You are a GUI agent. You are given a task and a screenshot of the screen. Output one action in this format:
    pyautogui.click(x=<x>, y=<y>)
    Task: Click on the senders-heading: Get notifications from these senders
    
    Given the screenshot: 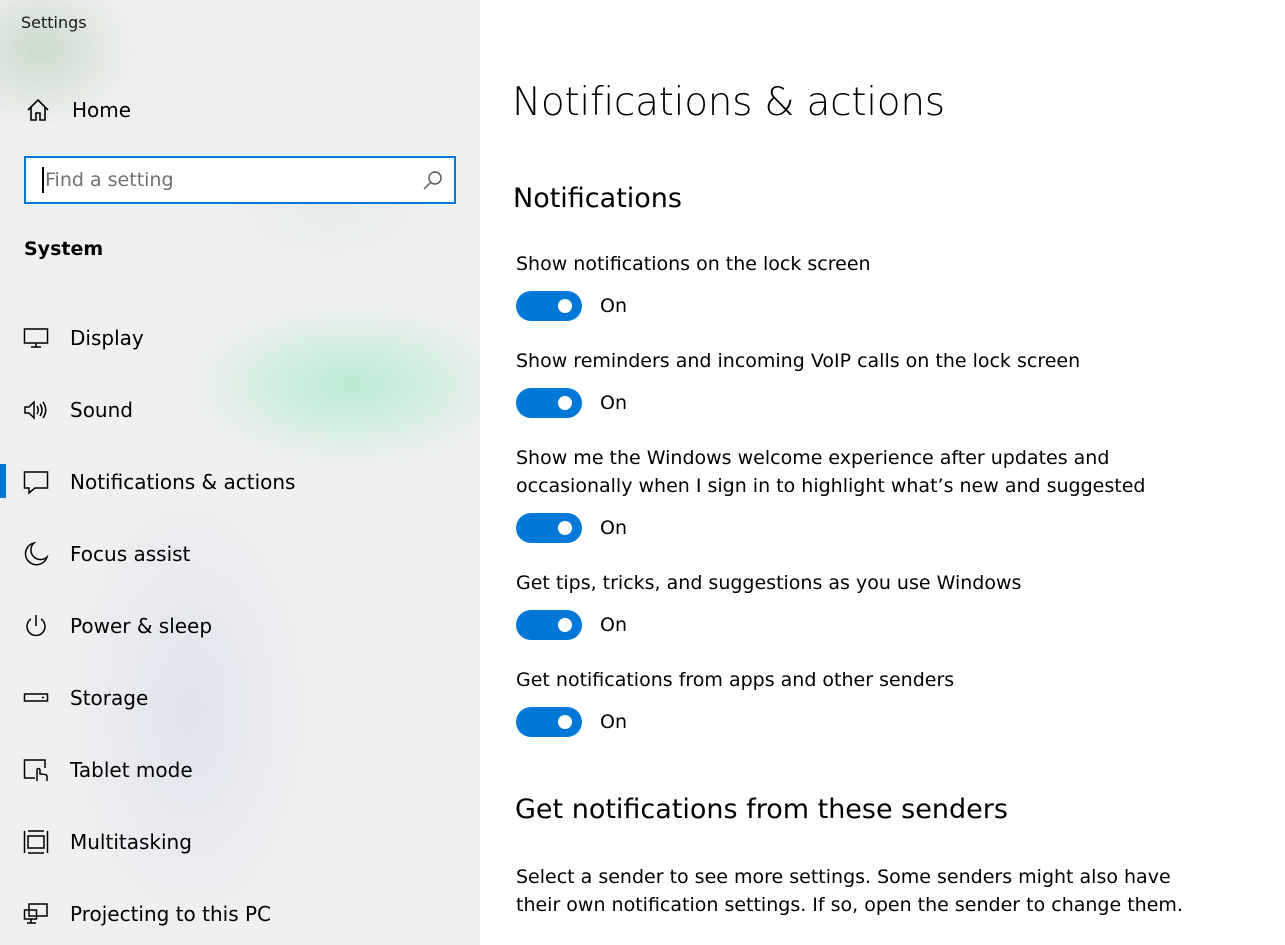 What is the action you would take?
    pyautogui.click(x=761, y=809)
    